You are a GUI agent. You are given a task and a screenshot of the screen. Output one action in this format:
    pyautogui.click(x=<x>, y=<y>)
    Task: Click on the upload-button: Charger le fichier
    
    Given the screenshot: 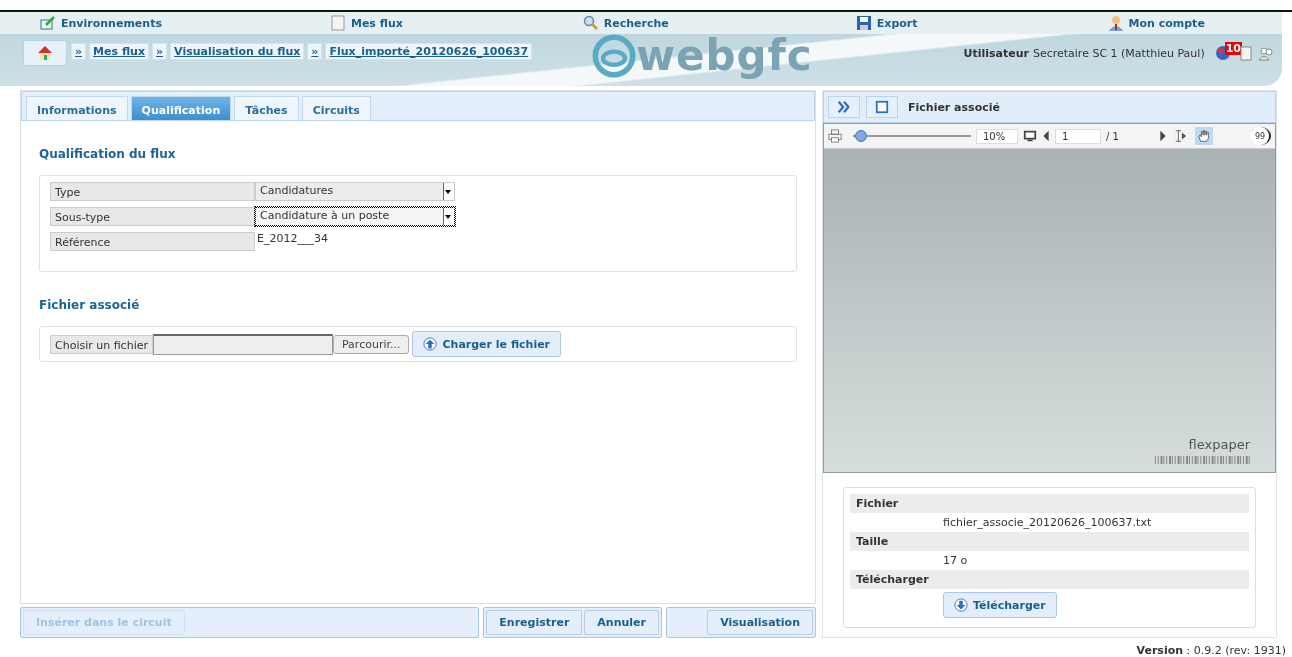 What is the action you would take?
    pyautogui.click(x=487, y=344)
    